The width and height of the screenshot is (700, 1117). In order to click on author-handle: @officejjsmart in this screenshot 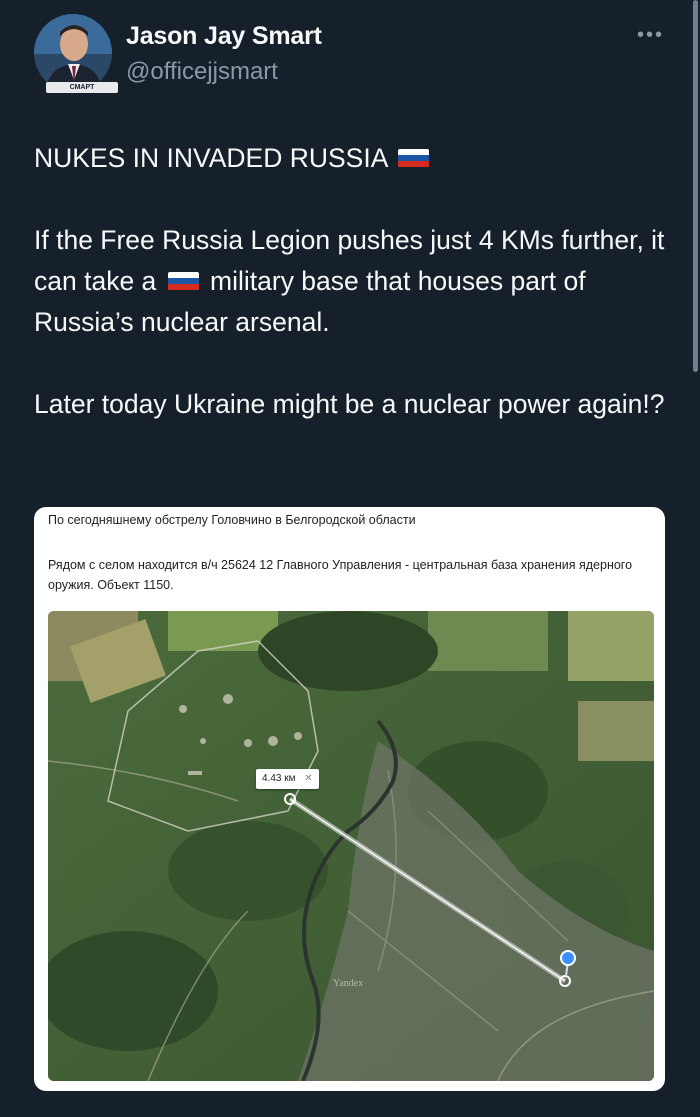, I will do `click(202, 72)`.